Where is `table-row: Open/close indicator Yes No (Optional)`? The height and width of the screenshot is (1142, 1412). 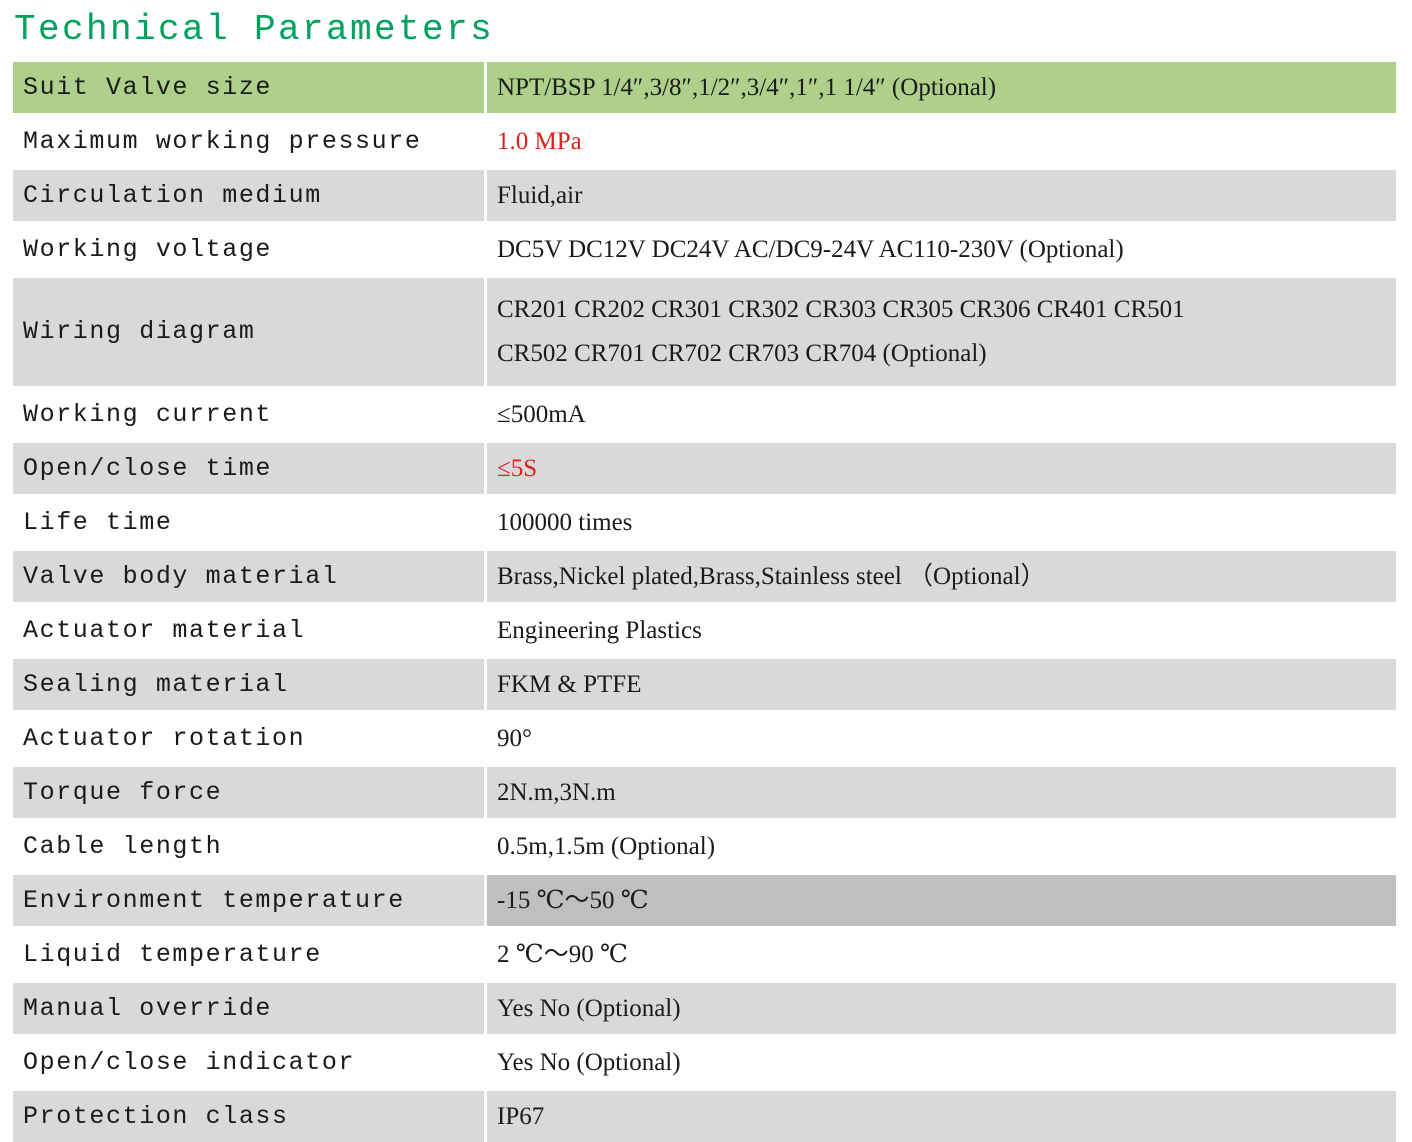 table-row: Open/close indicator Yes No (Optional) is located at coordinates (704, 1064).